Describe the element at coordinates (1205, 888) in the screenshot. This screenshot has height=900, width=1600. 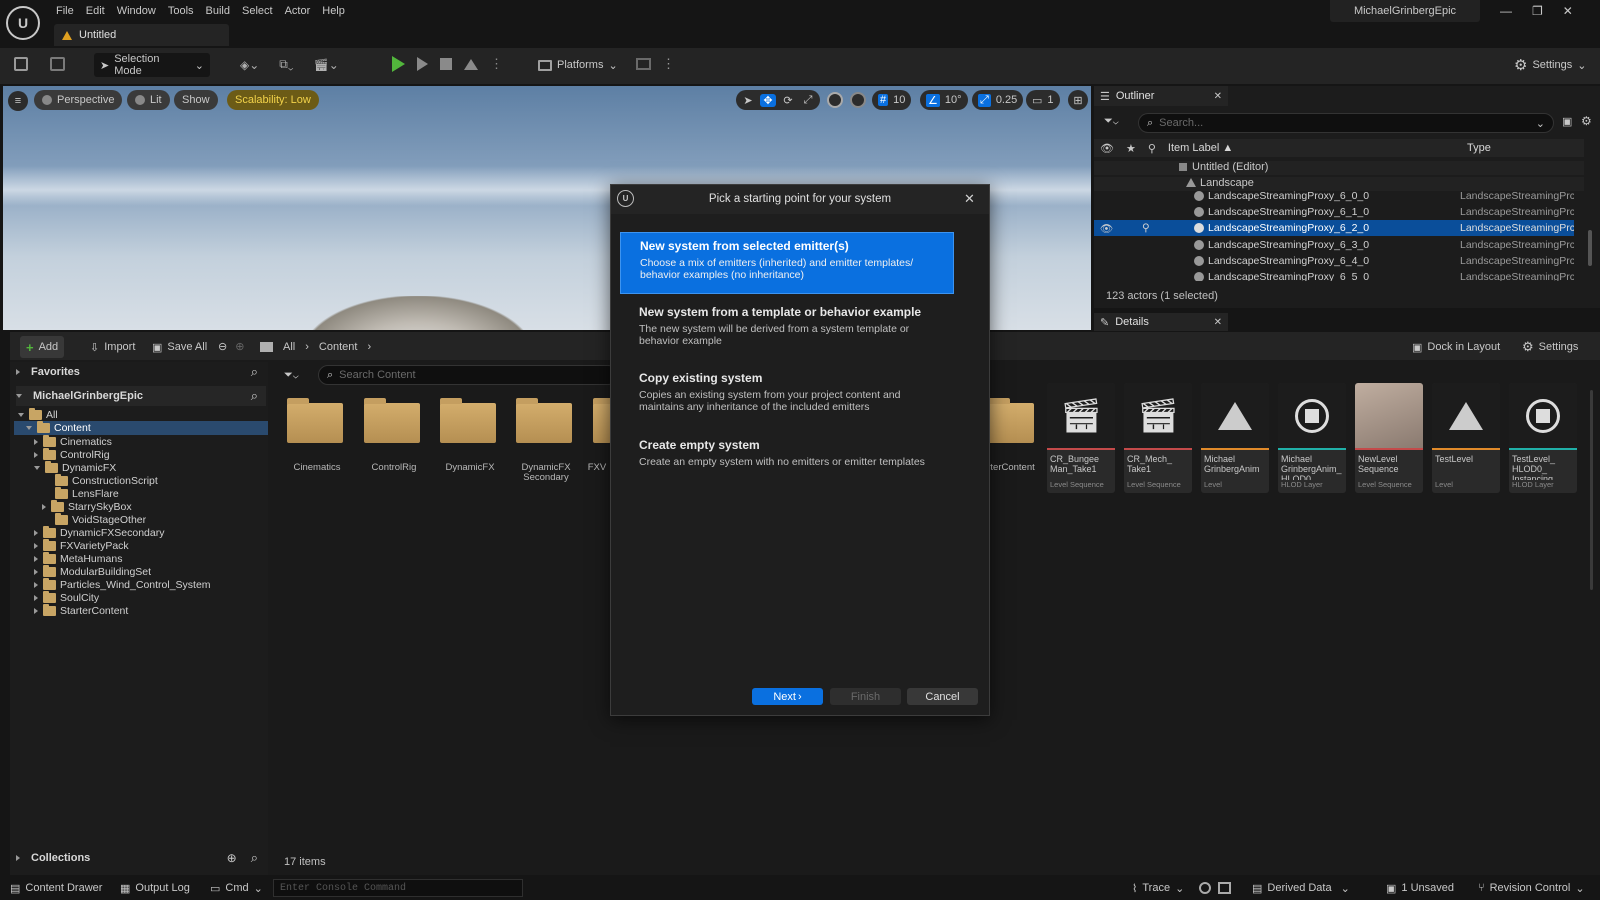
I see `record-icon` at that location.